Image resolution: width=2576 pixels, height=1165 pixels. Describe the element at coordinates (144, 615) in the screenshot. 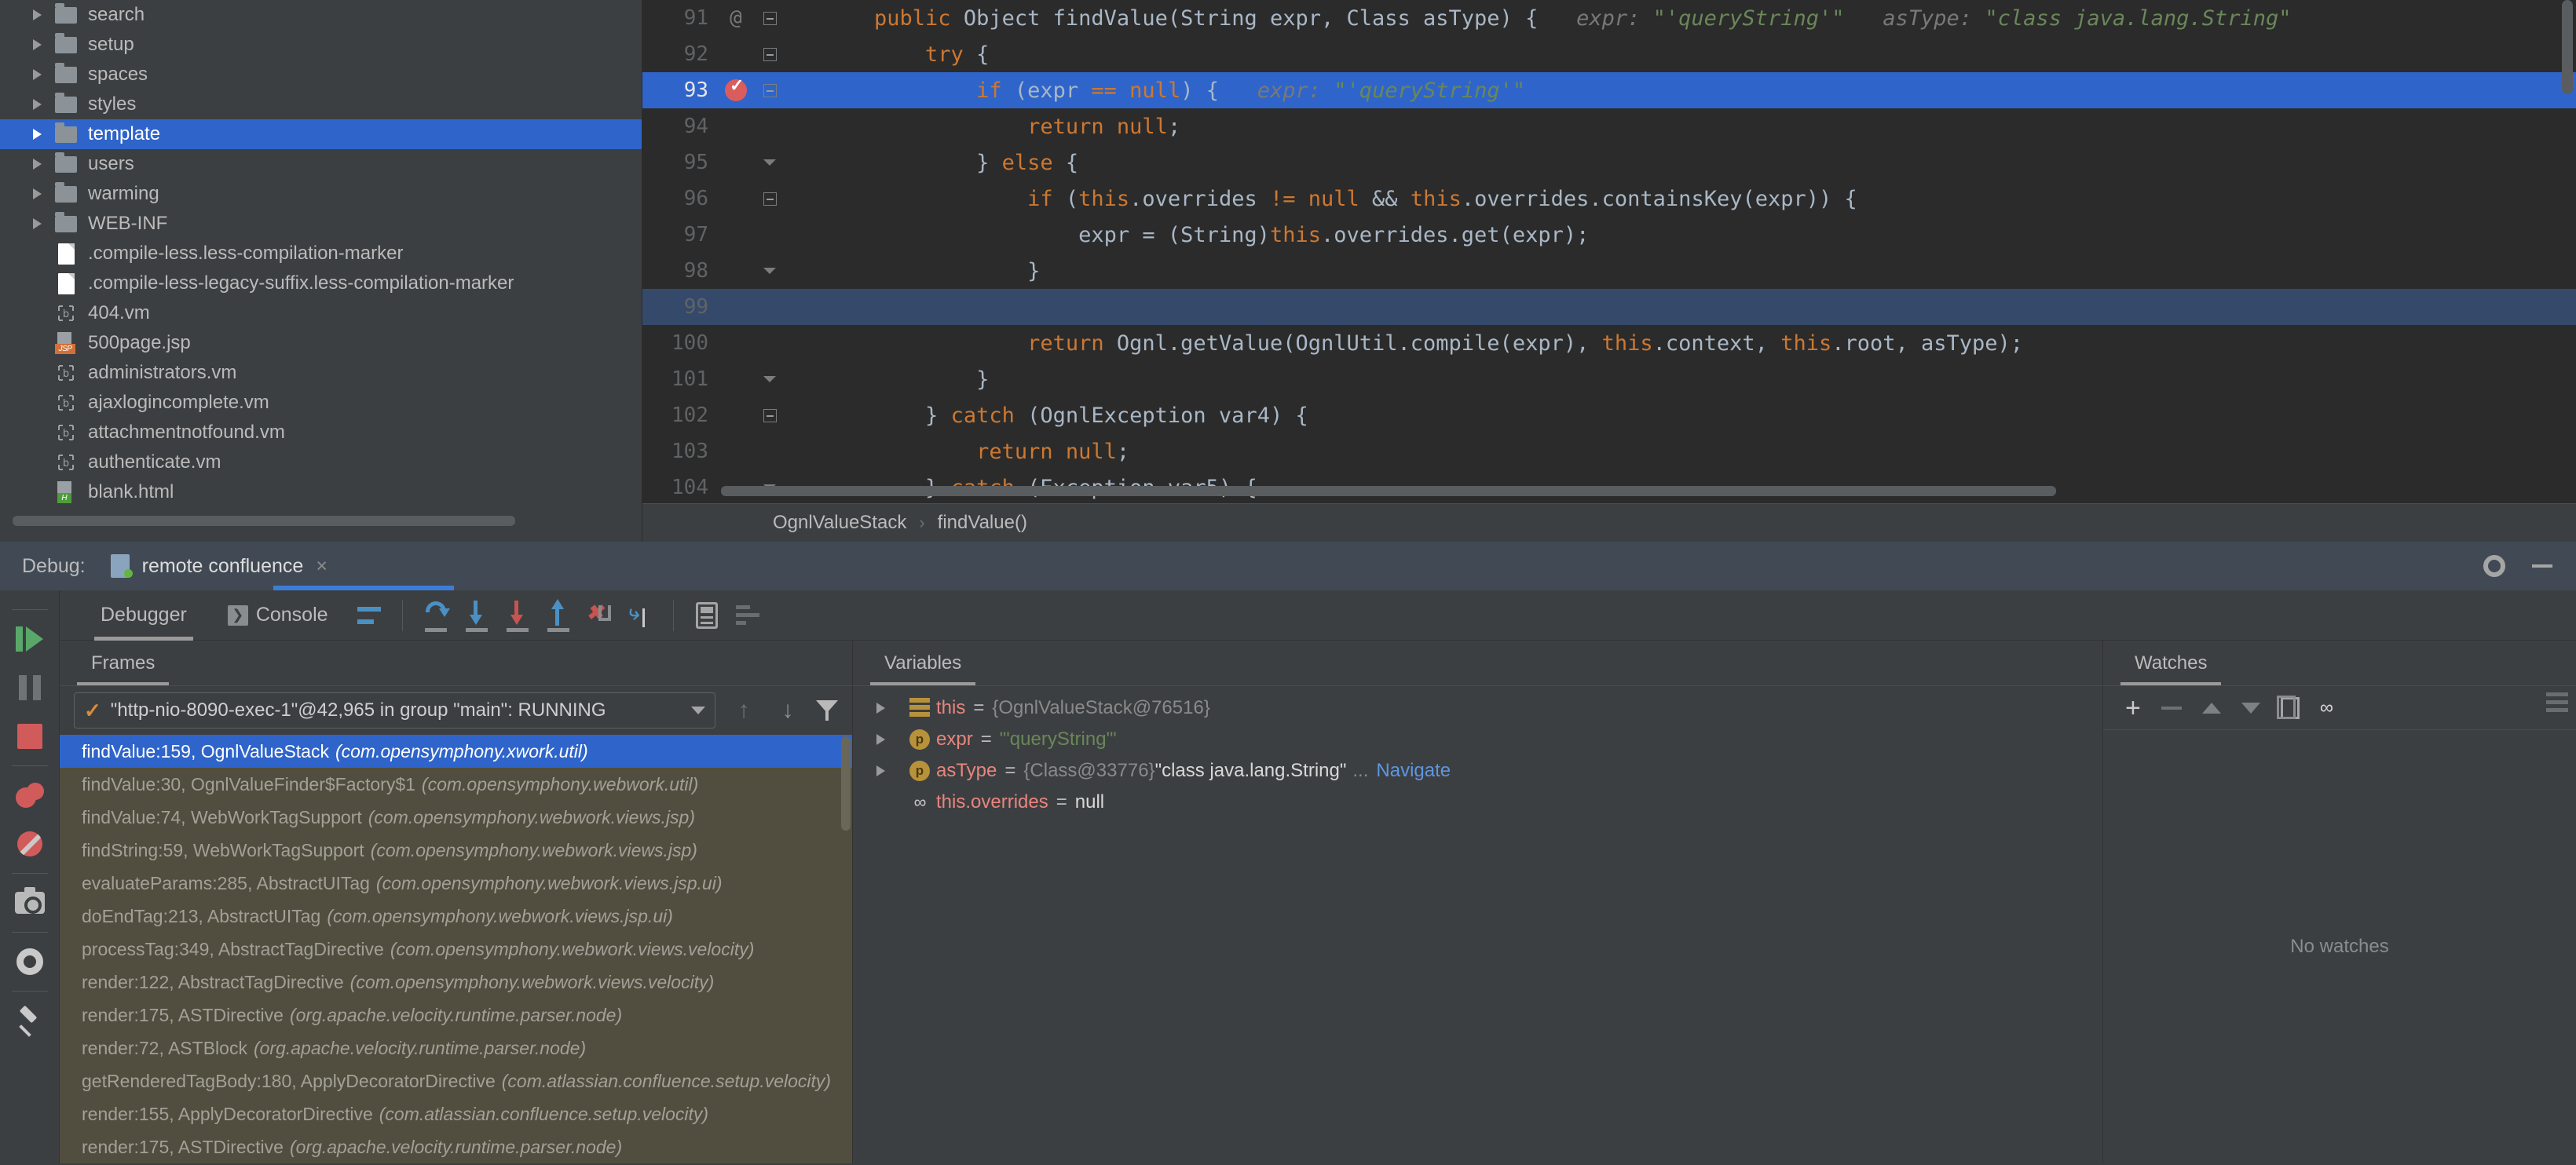

I see `tab-debugger: Debugger` at that location.